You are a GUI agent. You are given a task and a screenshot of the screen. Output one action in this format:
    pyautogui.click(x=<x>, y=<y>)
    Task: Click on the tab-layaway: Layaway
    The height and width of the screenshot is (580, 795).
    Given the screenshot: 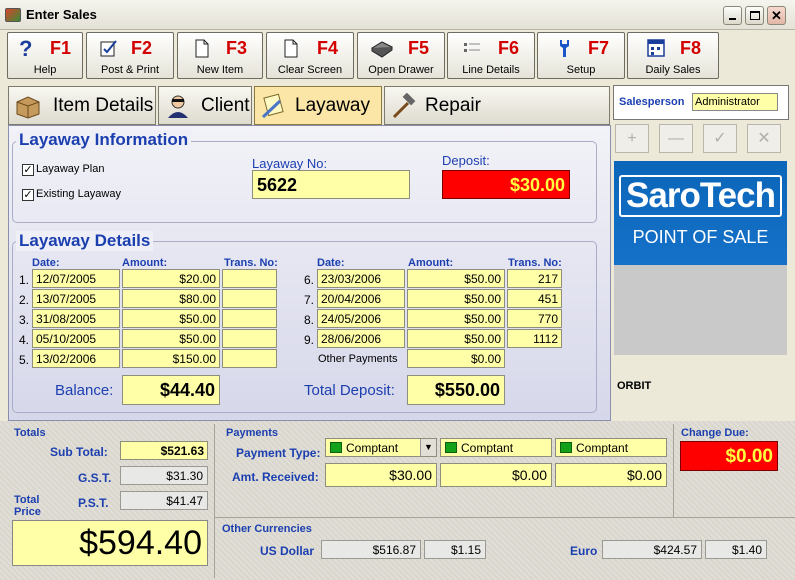 What is the action you would take?
    pyautogui.click(x=318, y=105)
    